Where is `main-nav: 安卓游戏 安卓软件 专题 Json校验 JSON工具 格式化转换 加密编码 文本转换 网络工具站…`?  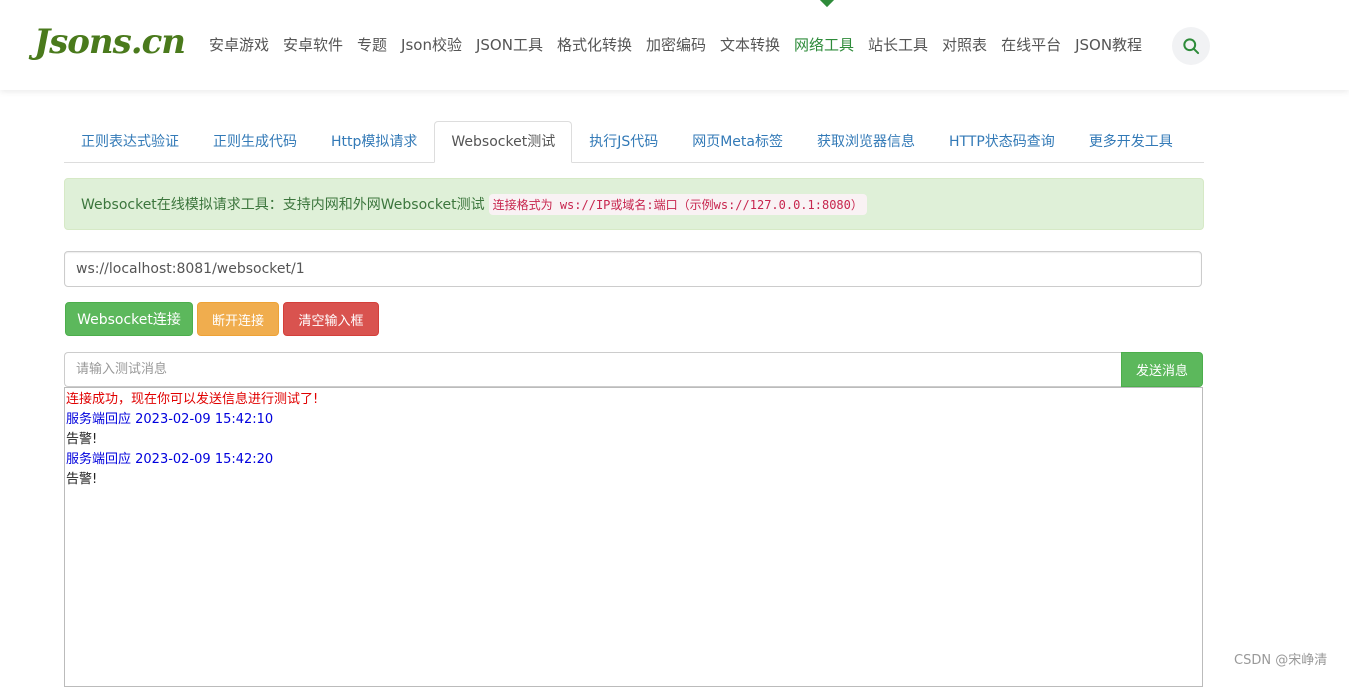
main-nav: 安卓游戏 安卓软件 专题 Json校验 JSON工具 格式化转换 加密编码 文本转换 网络工具站… is located at coordinates (675, 45).